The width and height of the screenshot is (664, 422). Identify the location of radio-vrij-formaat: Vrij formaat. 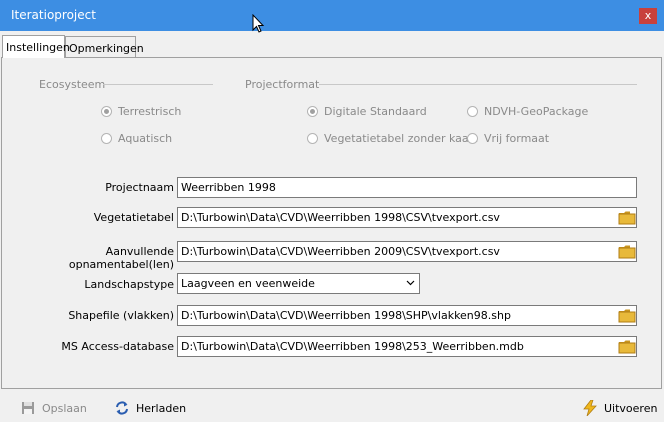
(508, 138).